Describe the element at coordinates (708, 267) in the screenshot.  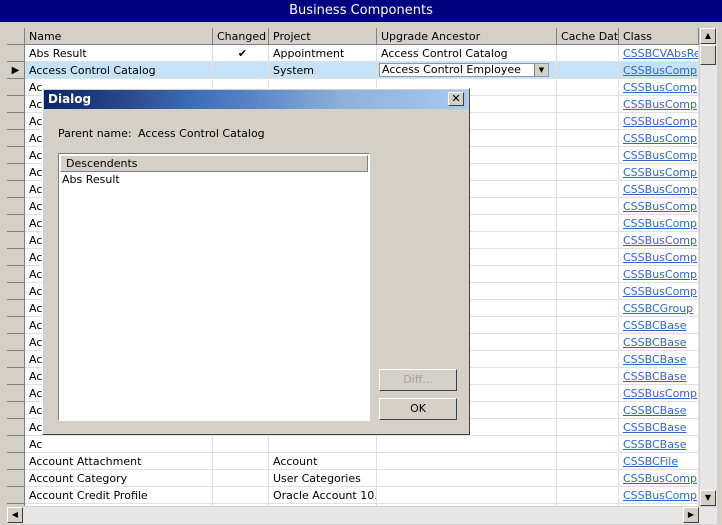
I see `vertical-scrollbar: ▲ ▼` at that location.